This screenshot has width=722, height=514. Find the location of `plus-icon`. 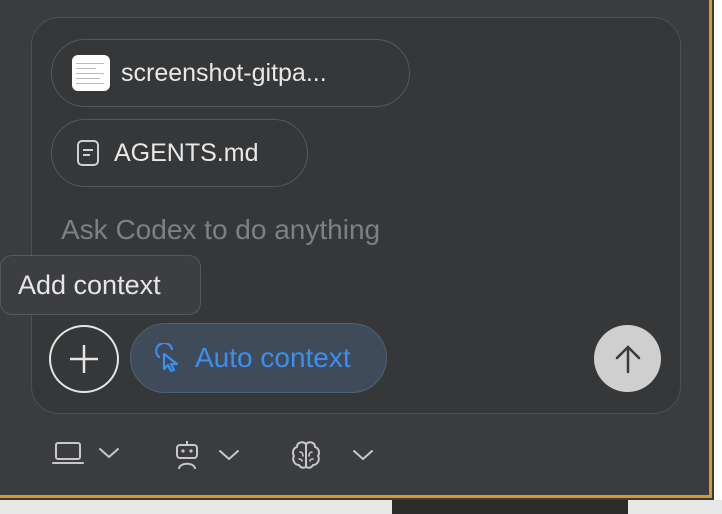

plus-icon is located at coordinates (84, 359).